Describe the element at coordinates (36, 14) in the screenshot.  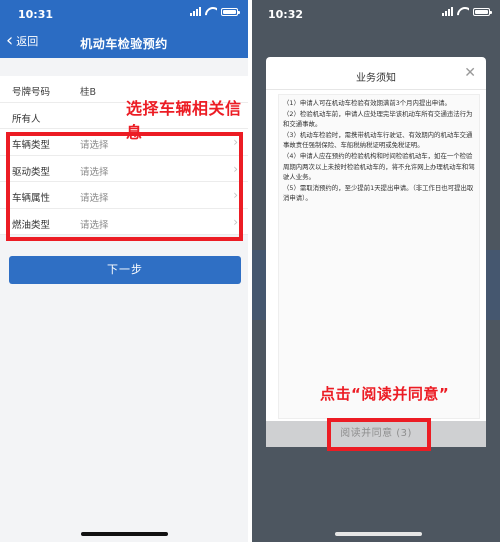
I see `status-time: 10:31` at that location.